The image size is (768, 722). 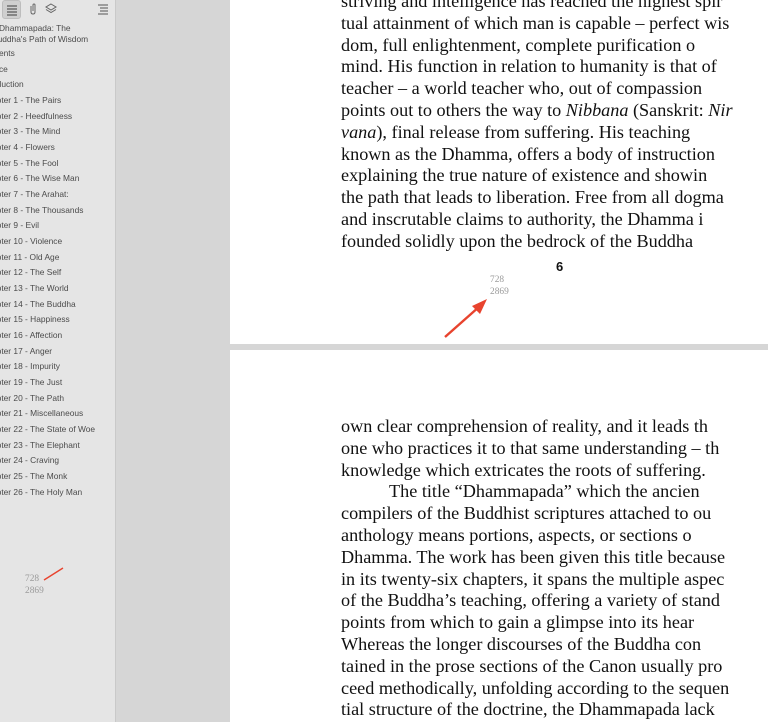 What do you see at coordinates (47, 429) in the screenshot?
I see `toc-item: apter 22 - The State of Woe` at bounding box center [47, 429].